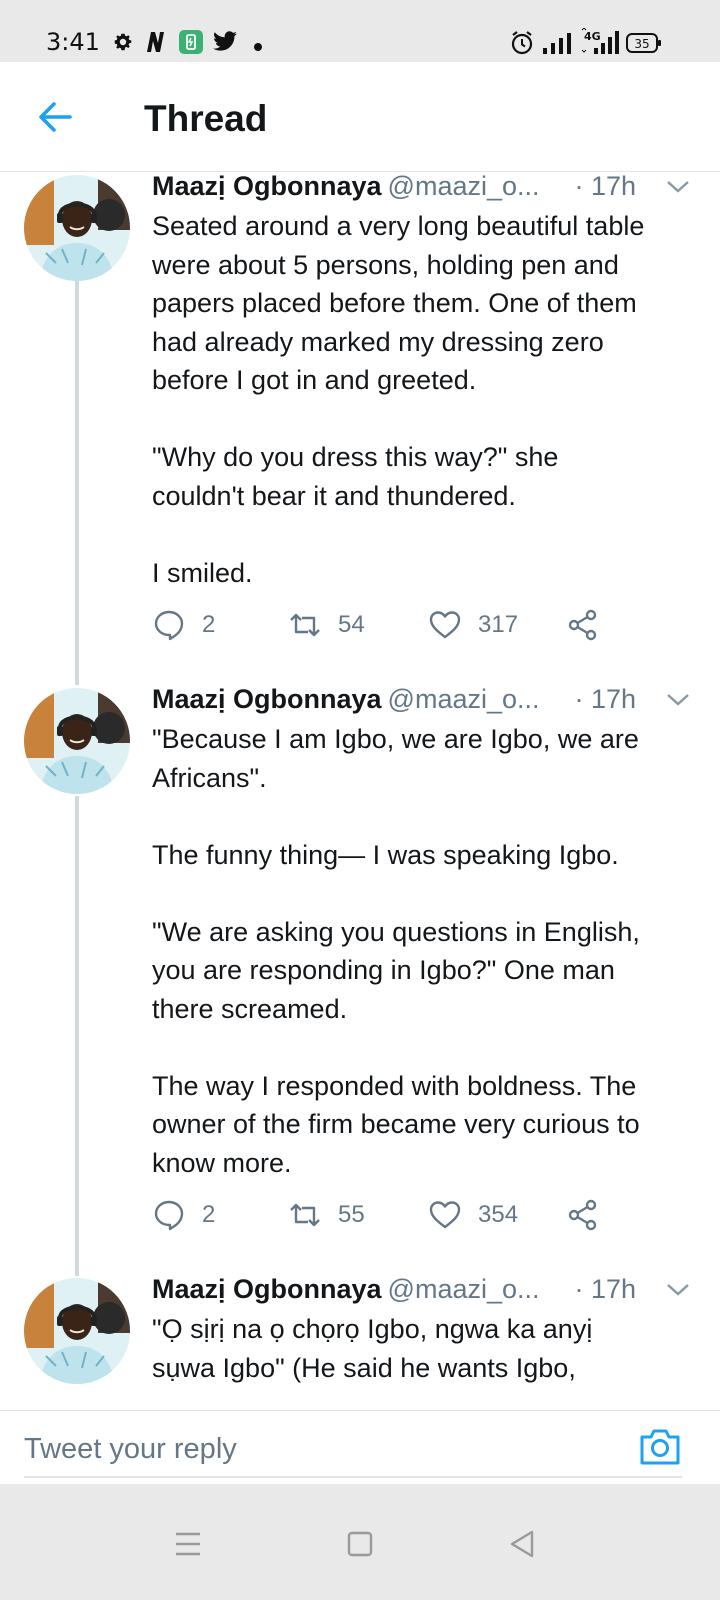 This screenshot has width=720, height=1600. Describe the element at coordinates (225, 44) in the screenshot. I see `twitter-bird-icon` at that location.